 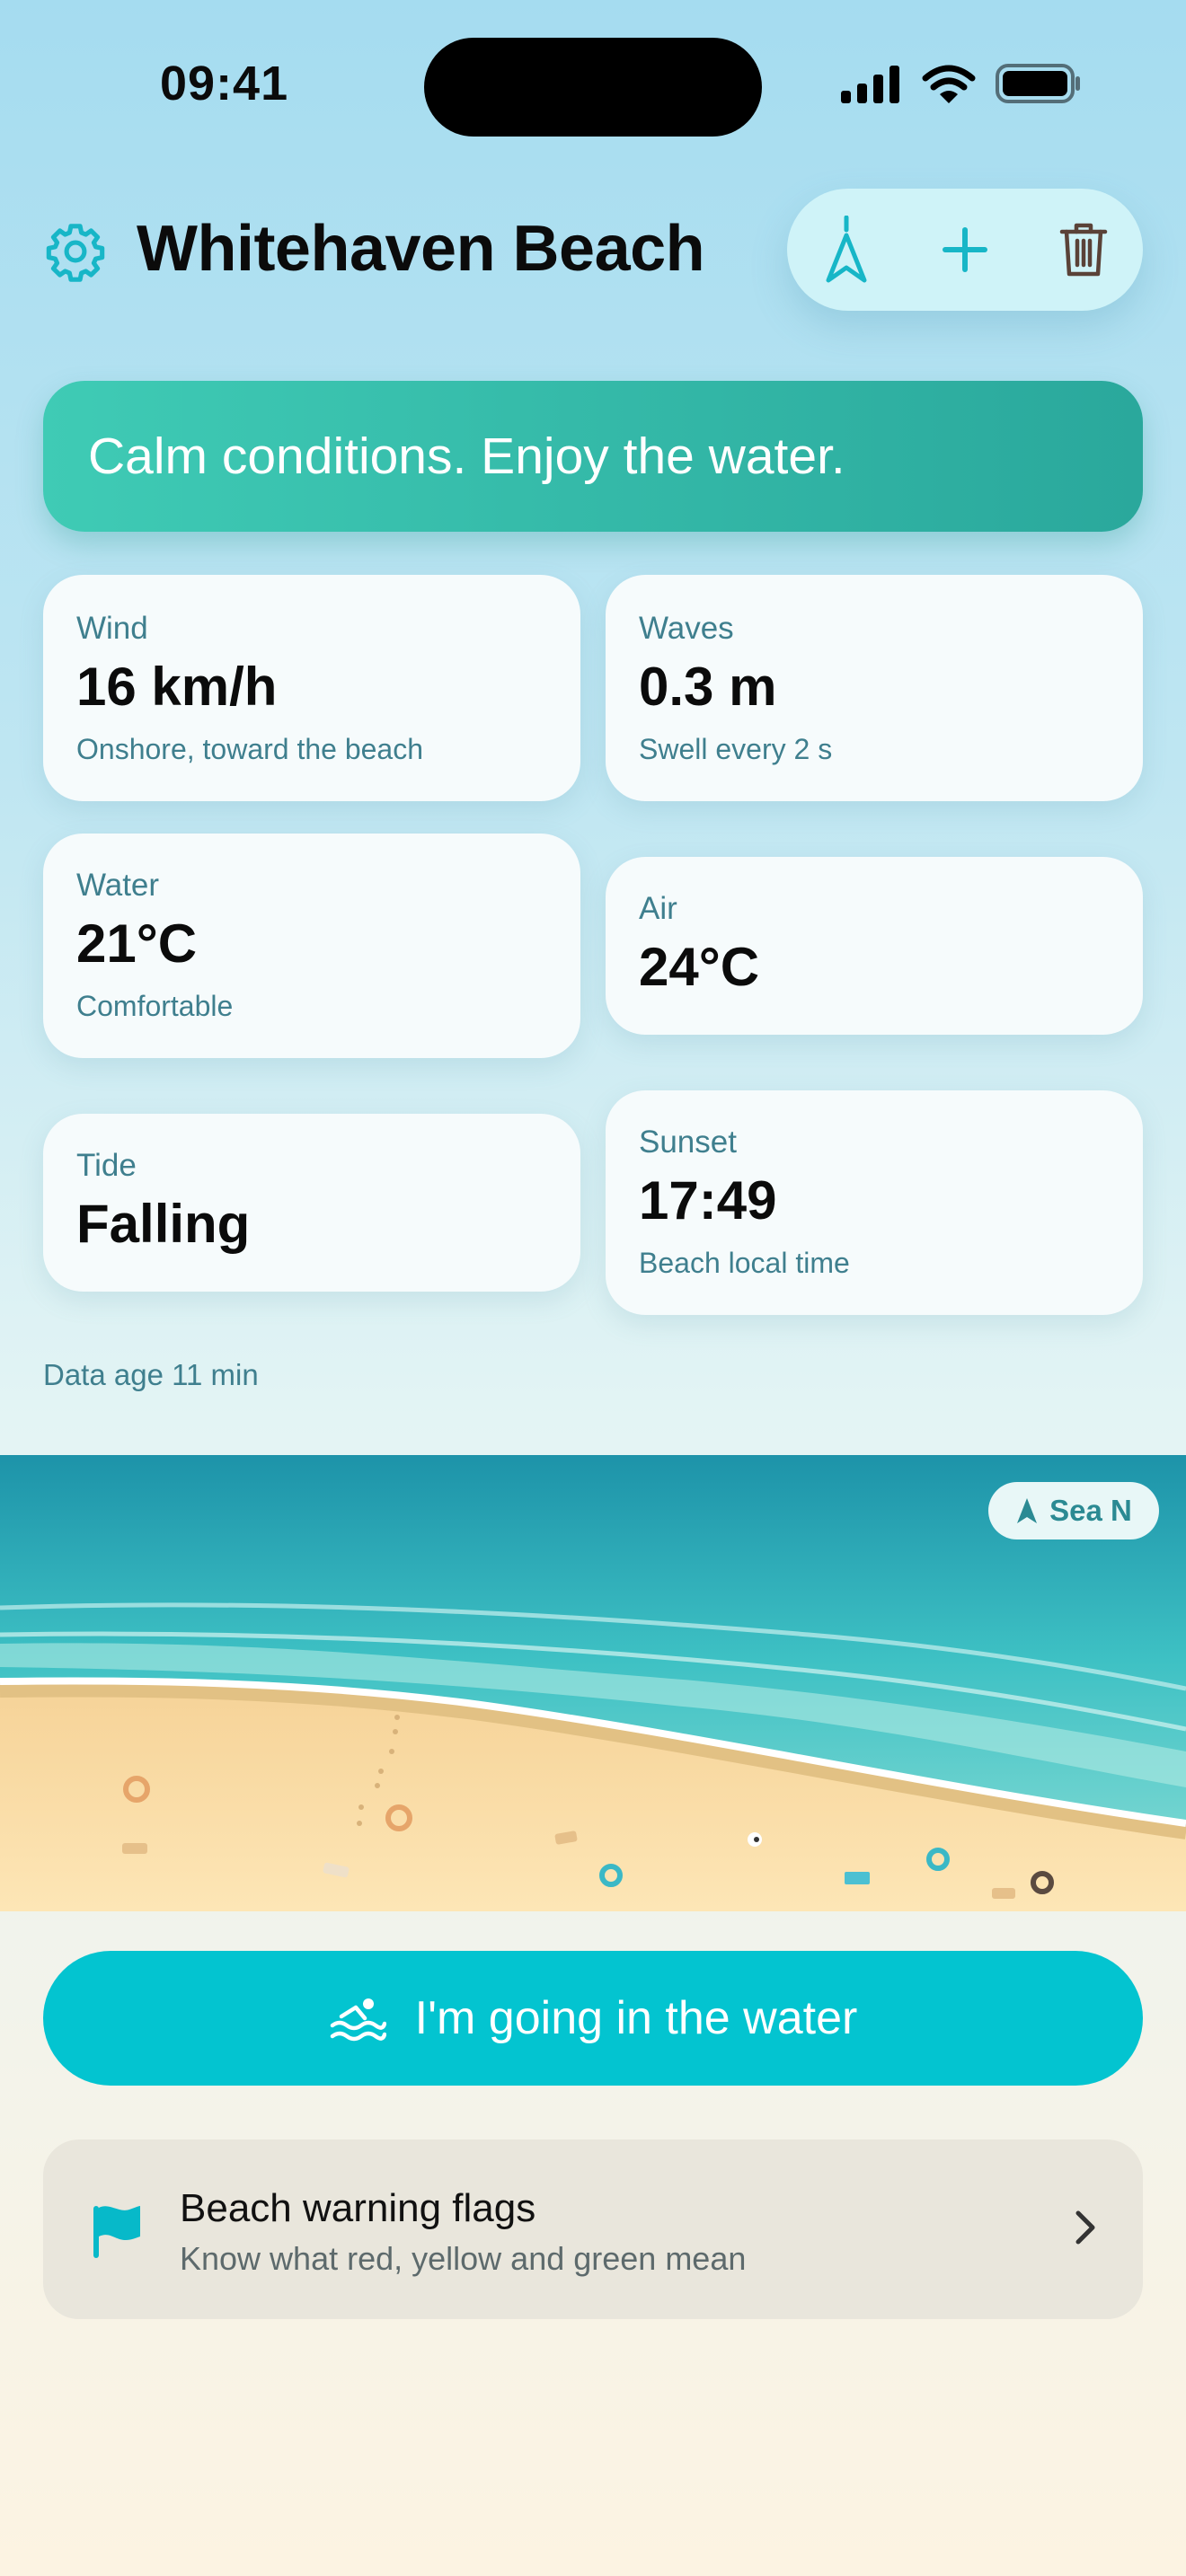 I want to click on trash-icon, so click(x=1083, y=250).